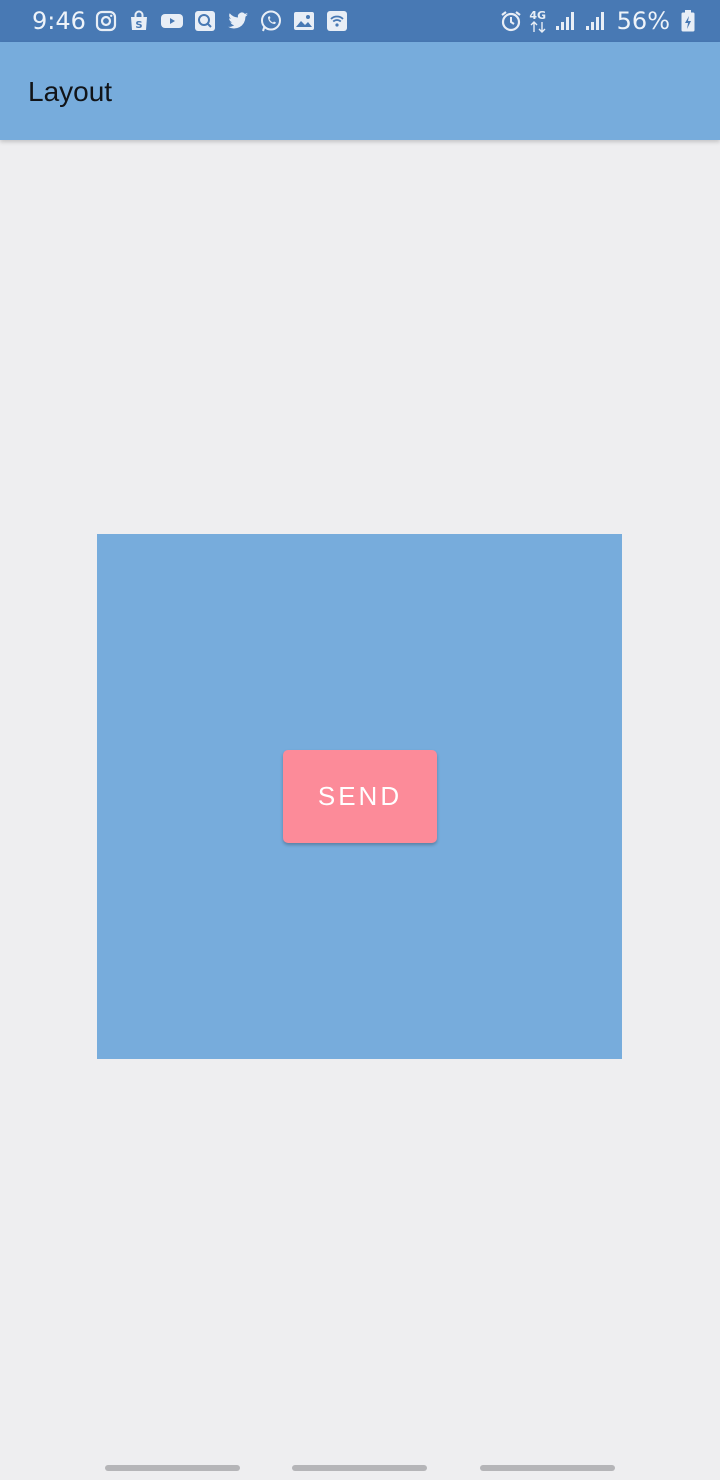  Describe the element at coordinates (360, 21) in the screenshot. I see `status-bar: 9:46 S 4G 56%` at that location.